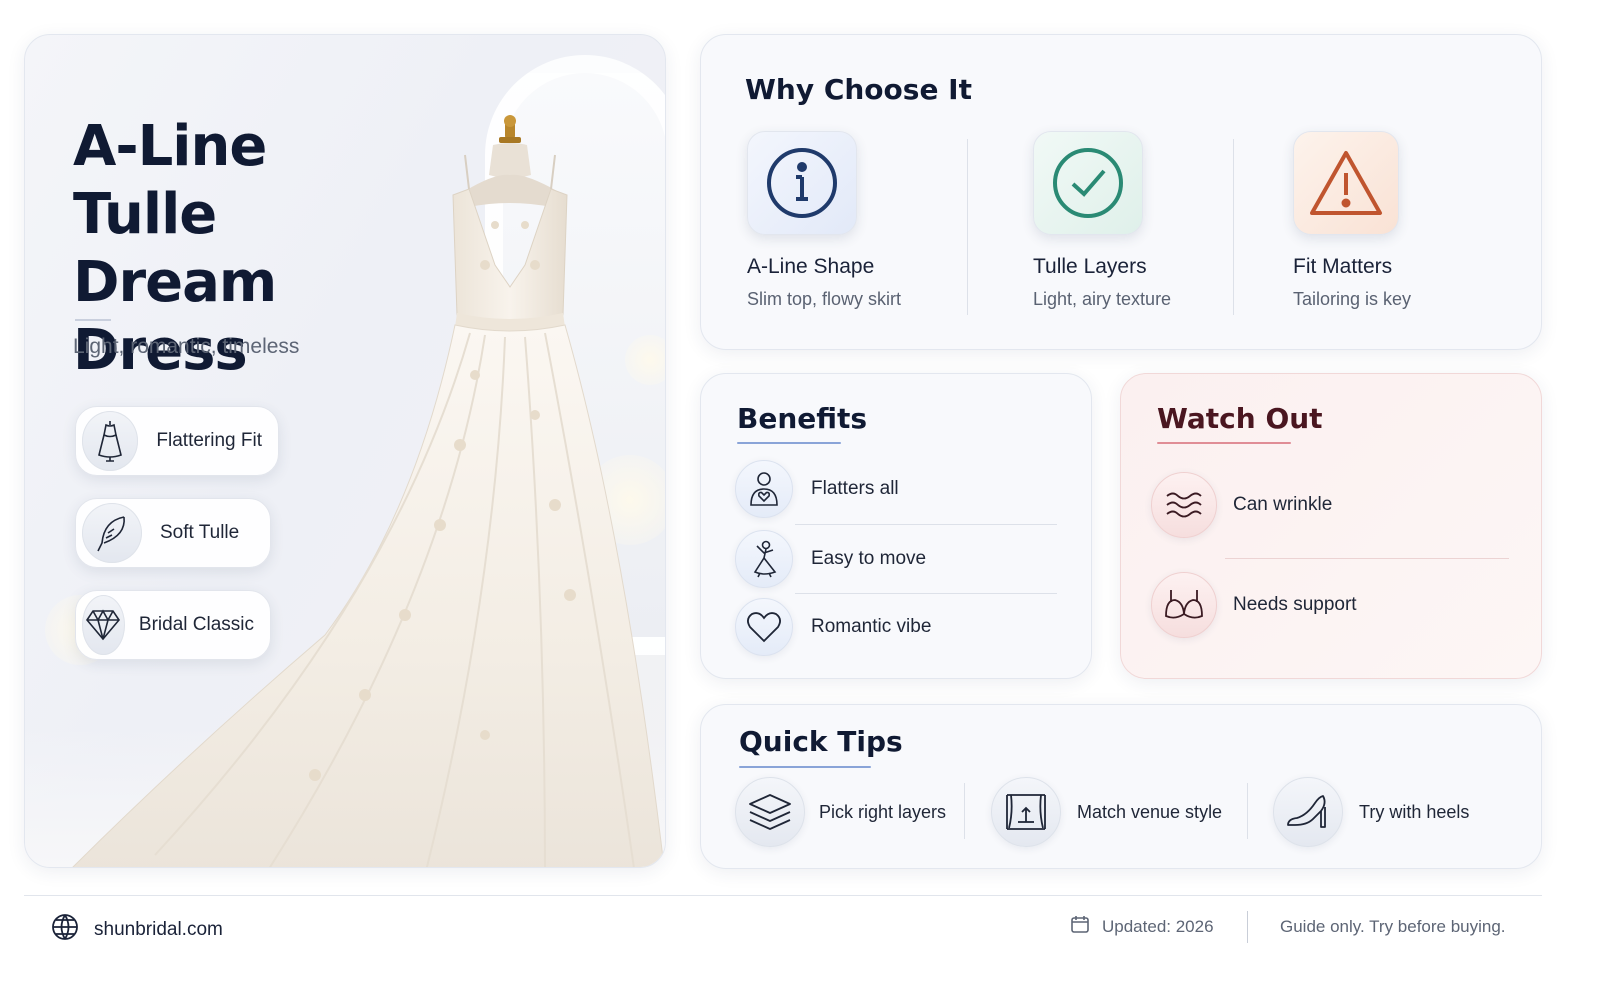  Describe the element at coordinates (65, 929) in the screenshot. I see `globe-icon` at that location.